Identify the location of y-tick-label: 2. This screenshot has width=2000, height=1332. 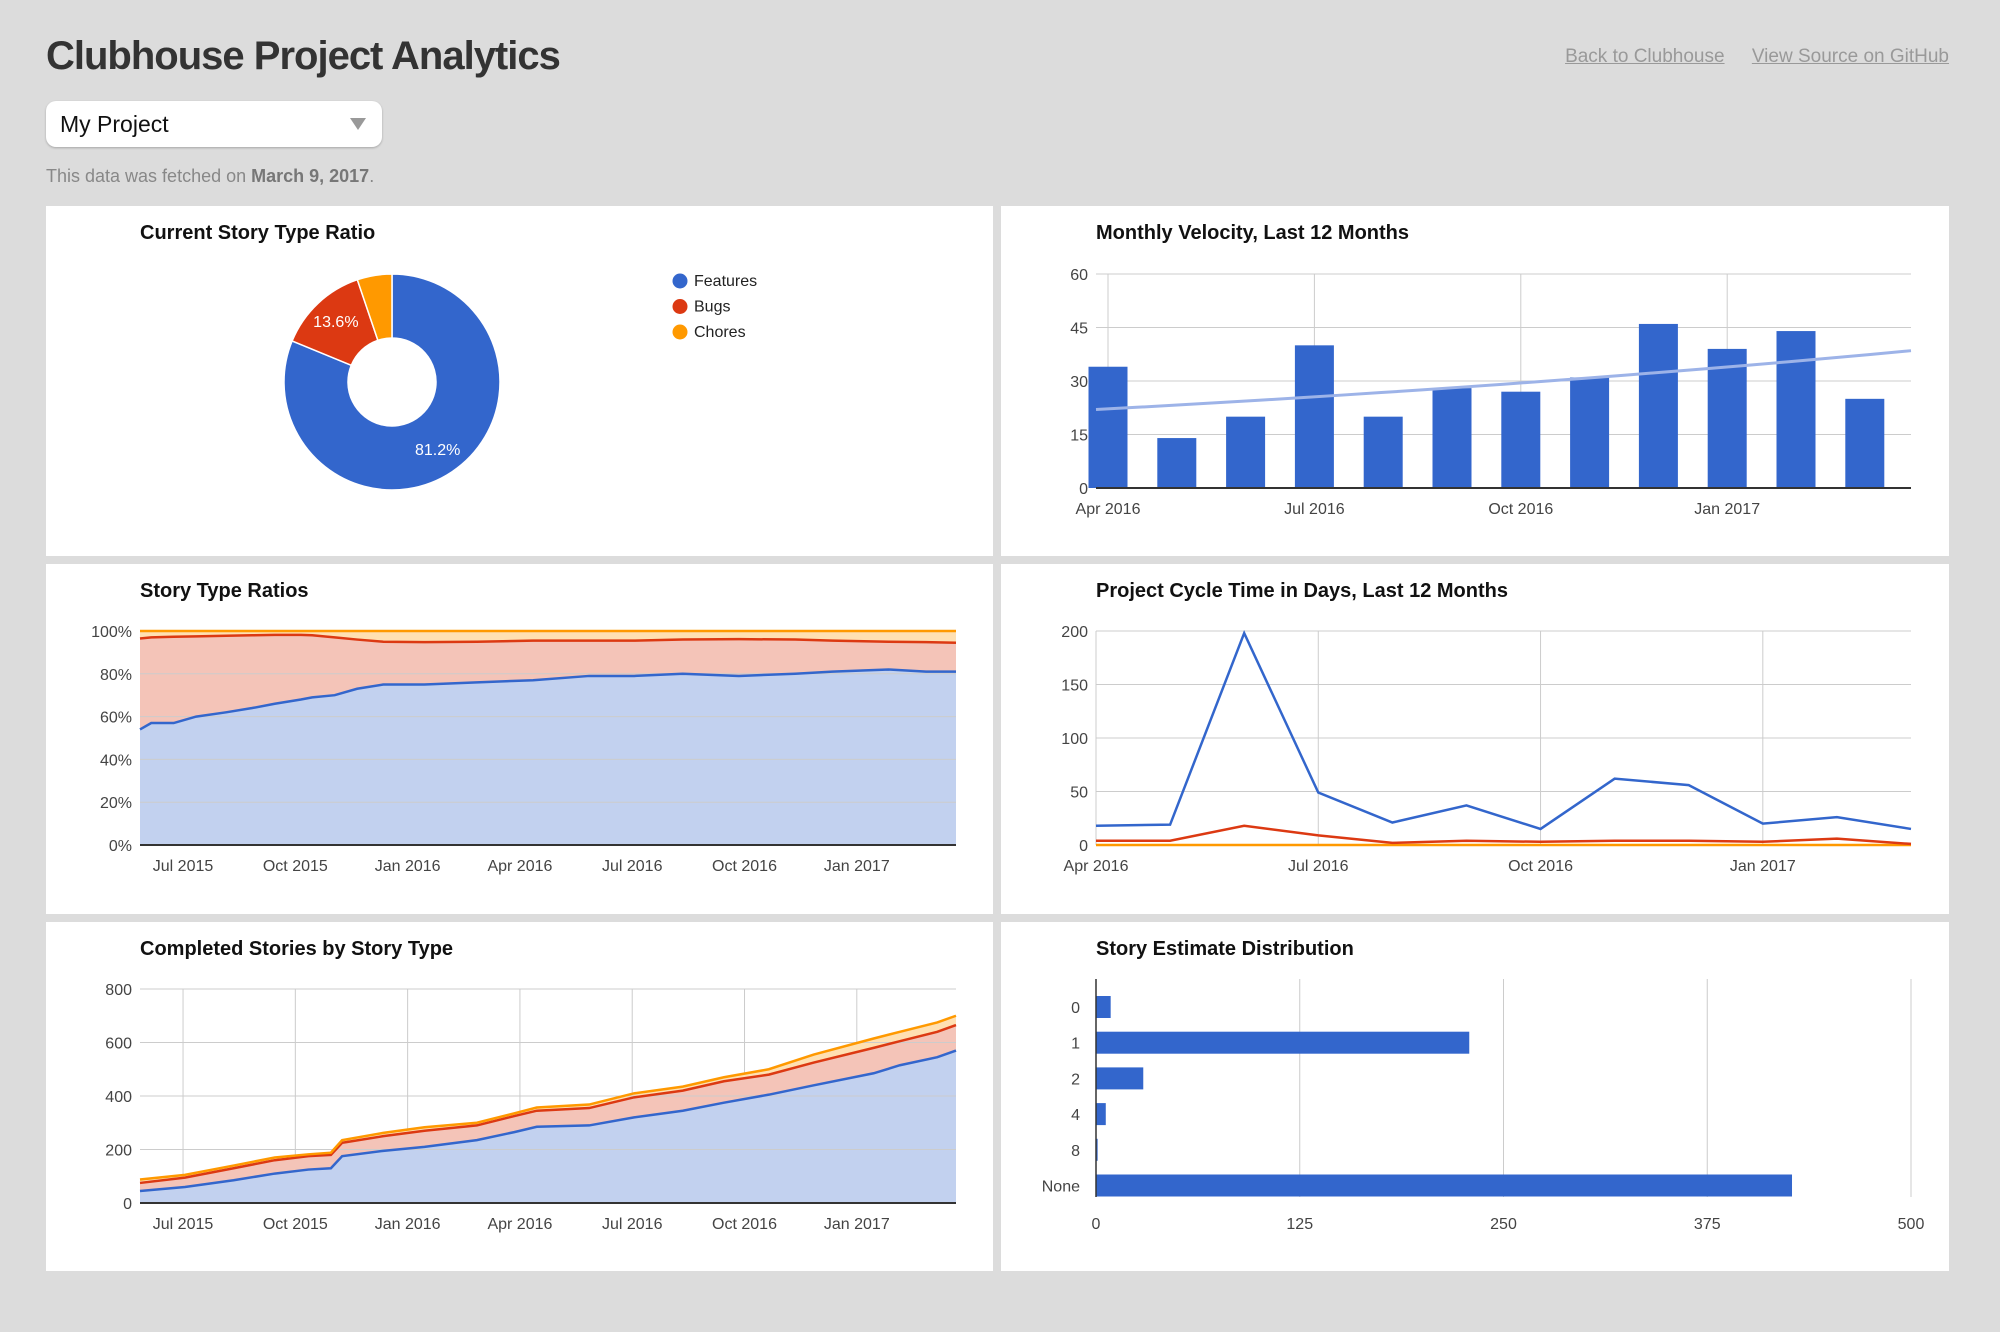
(1075, 1079).